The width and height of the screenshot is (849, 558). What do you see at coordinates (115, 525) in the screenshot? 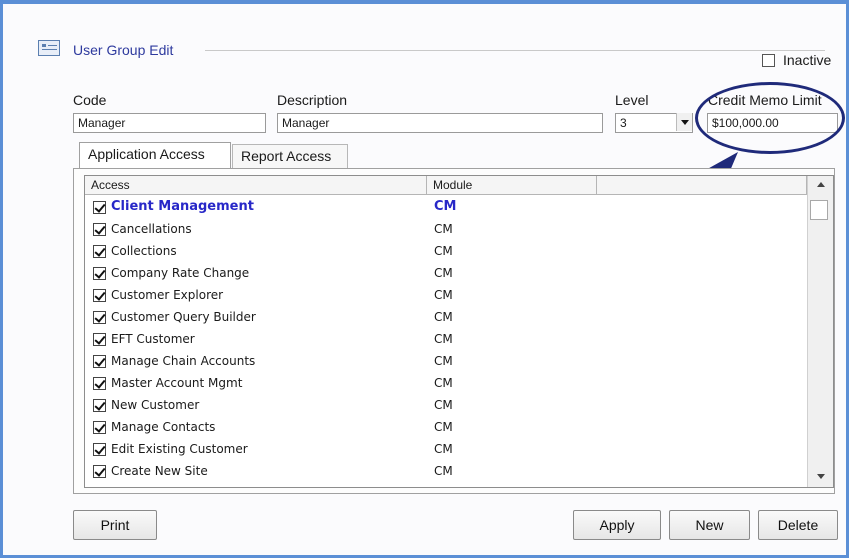
I see `print-button: Print` at bounding box center [115, 525].